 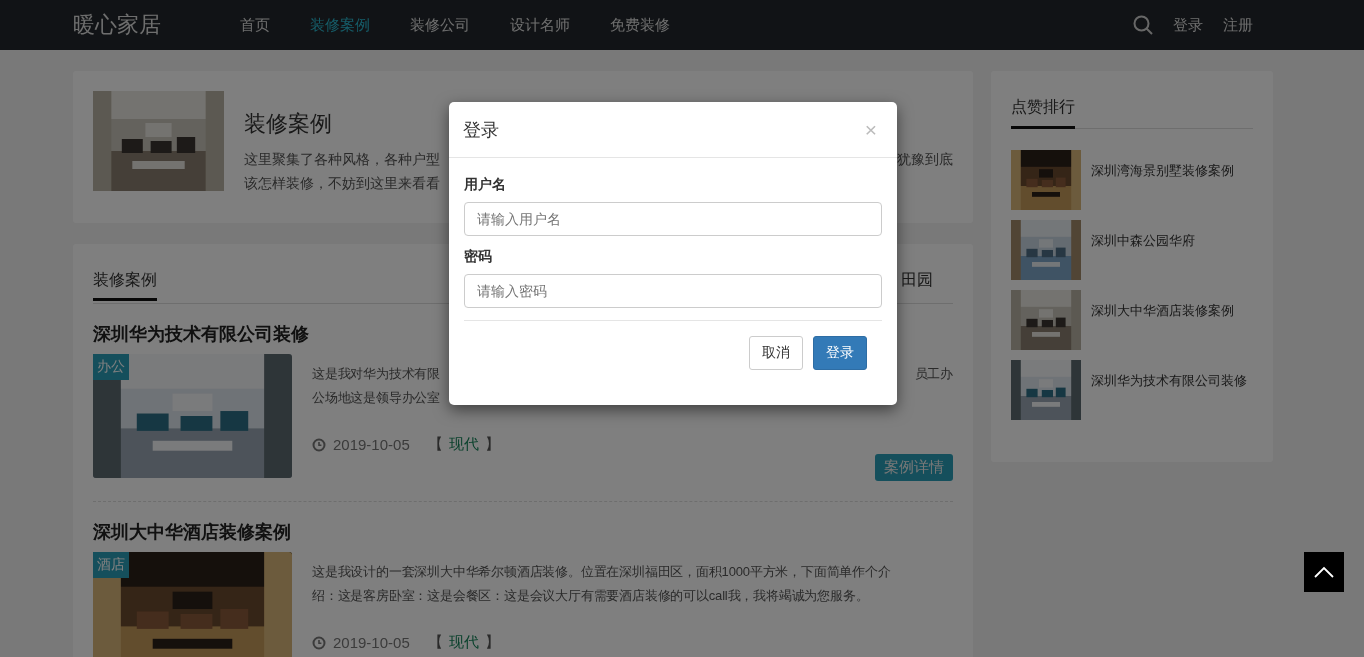 What do you see at coordinates (640, 25) in the screenshot?
I see `nav-link: 免费装修` at bounding box center [640, 25].